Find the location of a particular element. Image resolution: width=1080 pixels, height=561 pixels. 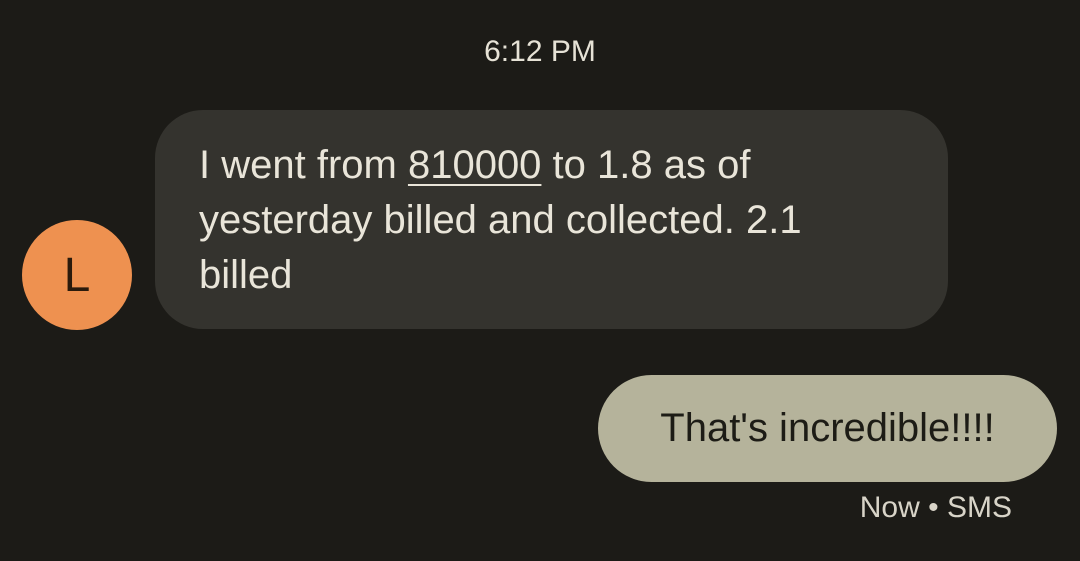

avatar-letter: L is located at coordinates (77, 275).